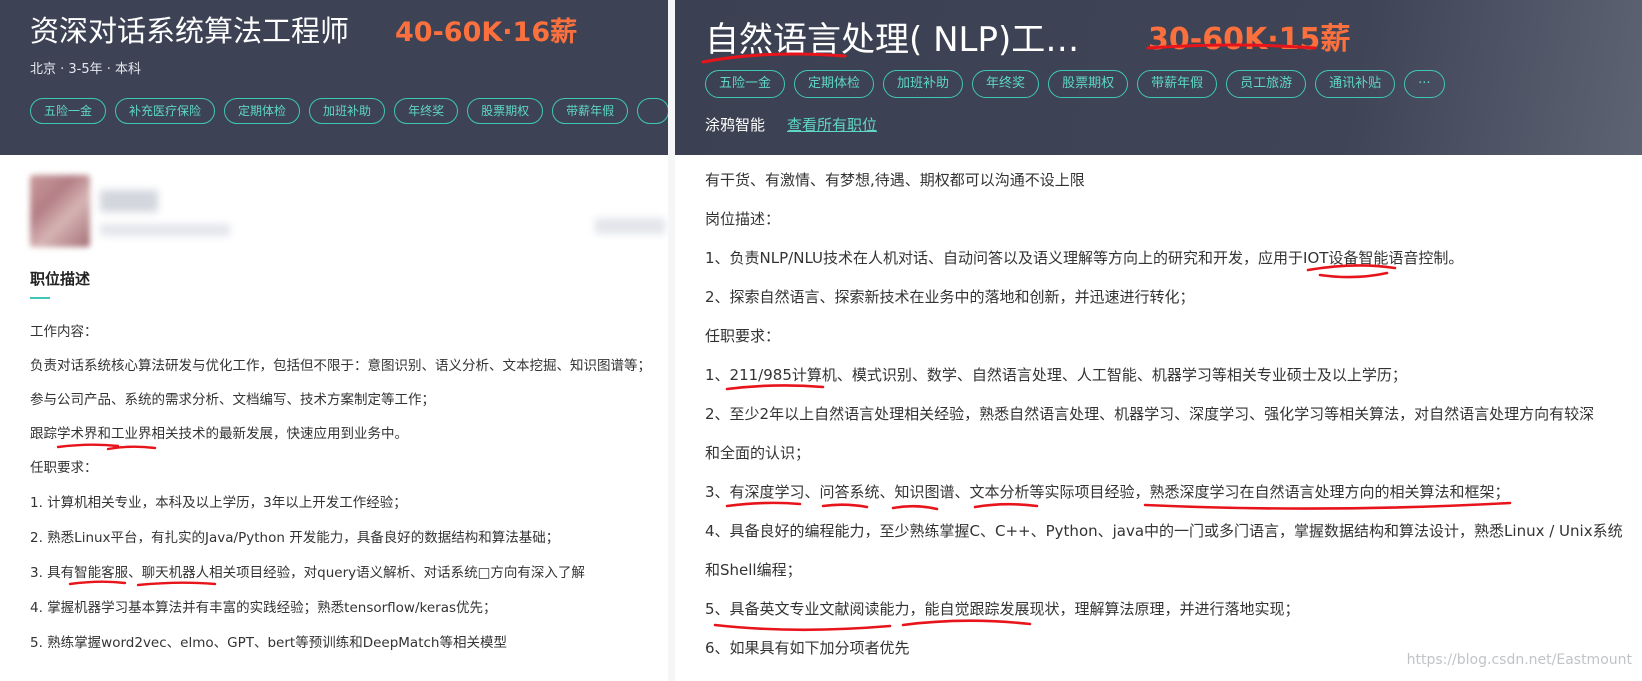 The image size is (1642, 681). What do you see at coordinates (1266, 84) in the screenshot?
I see `benefit-tag: 员工旅游` at bounding box center [1266, 84].